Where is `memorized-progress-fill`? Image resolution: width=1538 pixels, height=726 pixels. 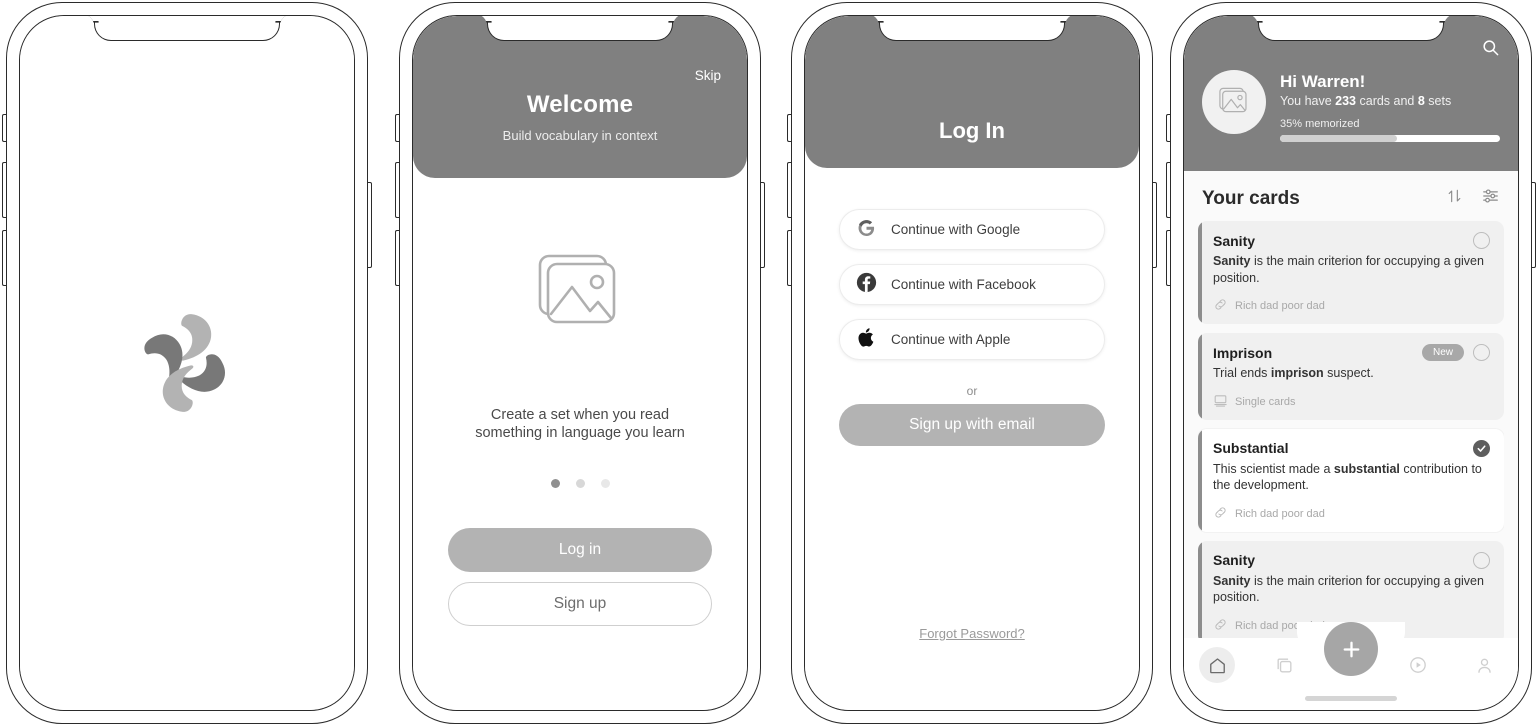
memorized-progress-fill is located at coordinates (1338, 138).